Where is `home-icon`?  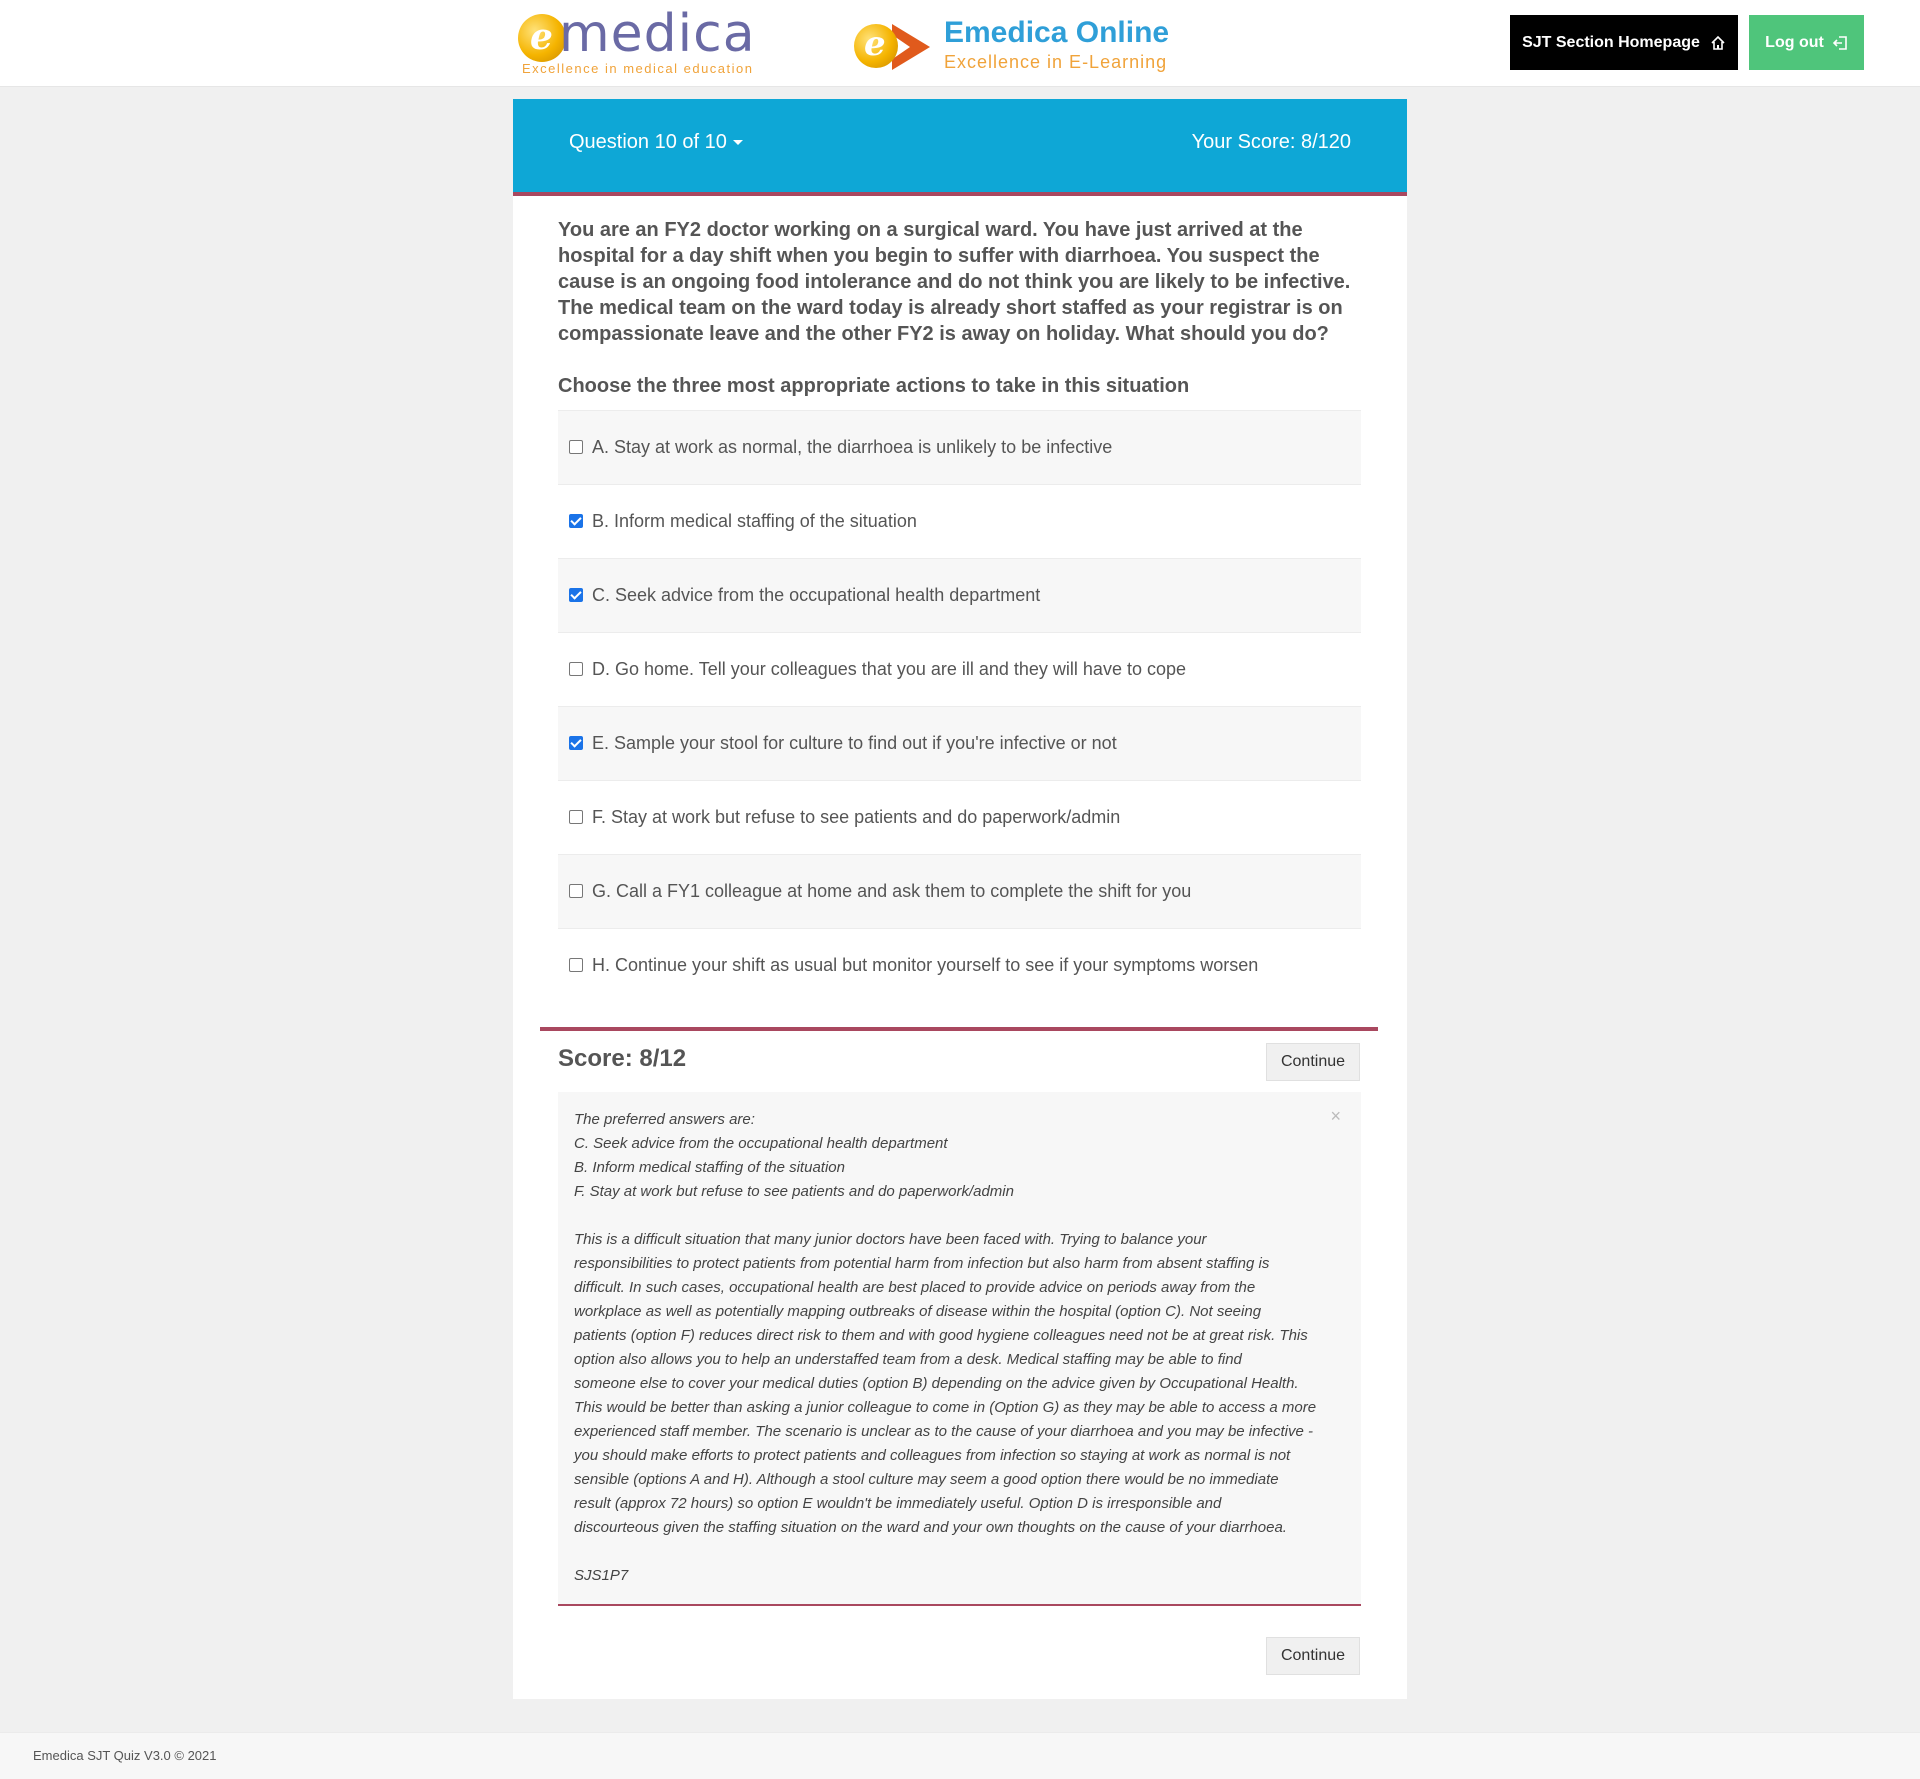
home-icon is located at coordinates (1718, 42).